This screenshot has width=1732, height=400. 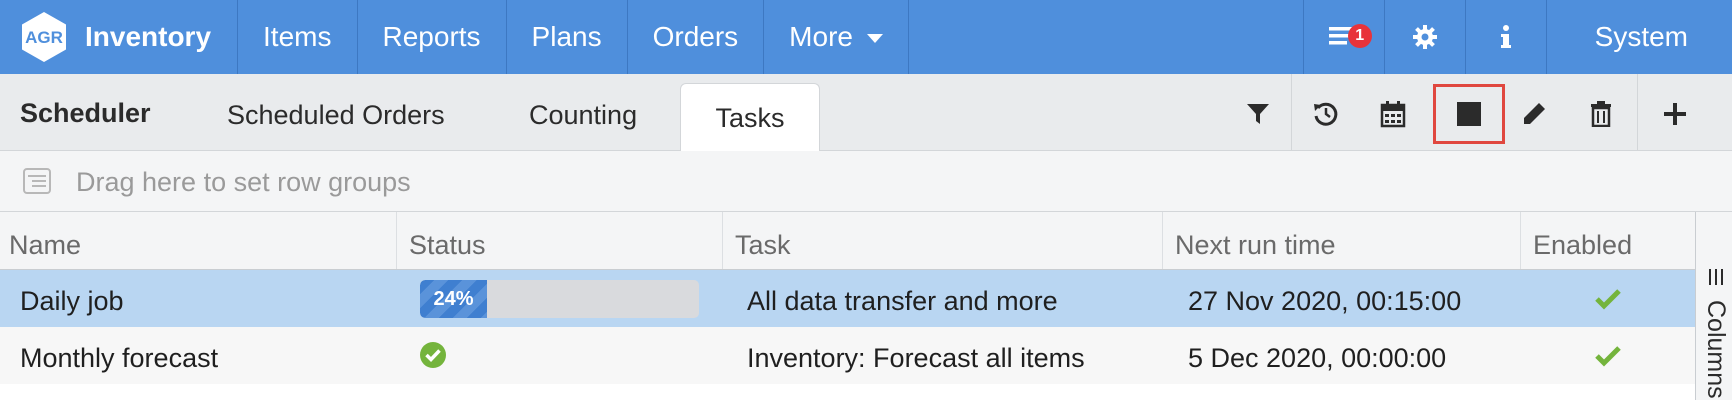 What do you see at coordinates (559, 299) in the screenshot?
I see `status-progress-bar: 24%` at bounding box center [559, 299].